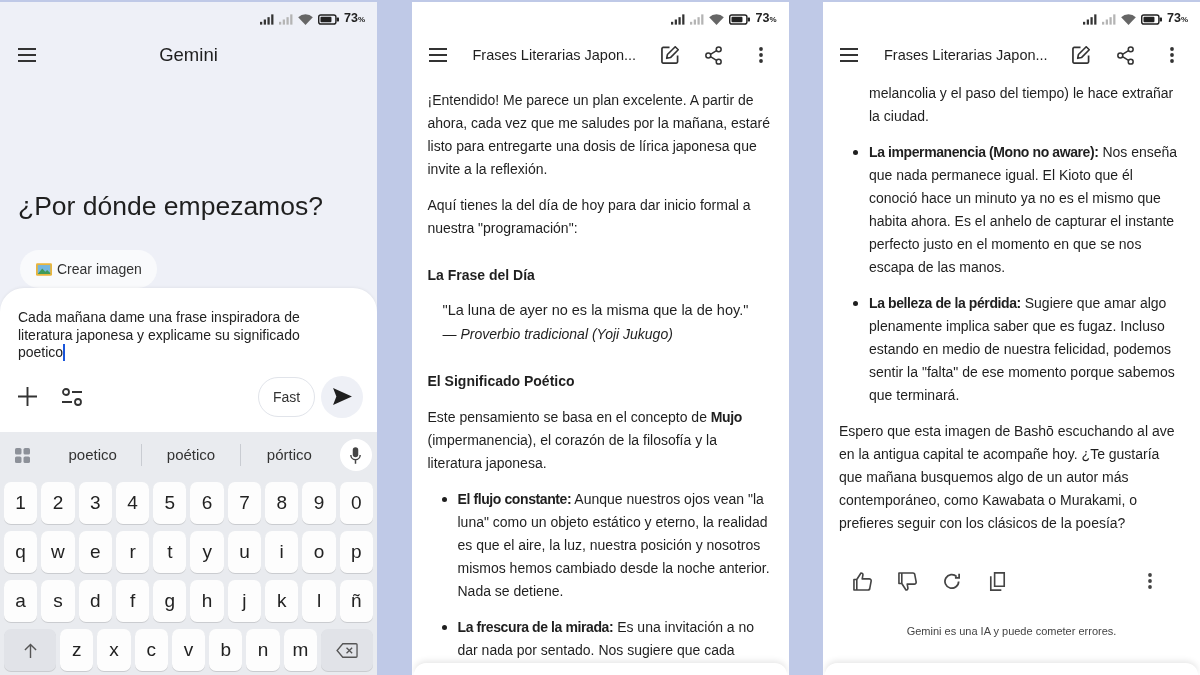  I want to click on refresh-icon, so click(952, 581).